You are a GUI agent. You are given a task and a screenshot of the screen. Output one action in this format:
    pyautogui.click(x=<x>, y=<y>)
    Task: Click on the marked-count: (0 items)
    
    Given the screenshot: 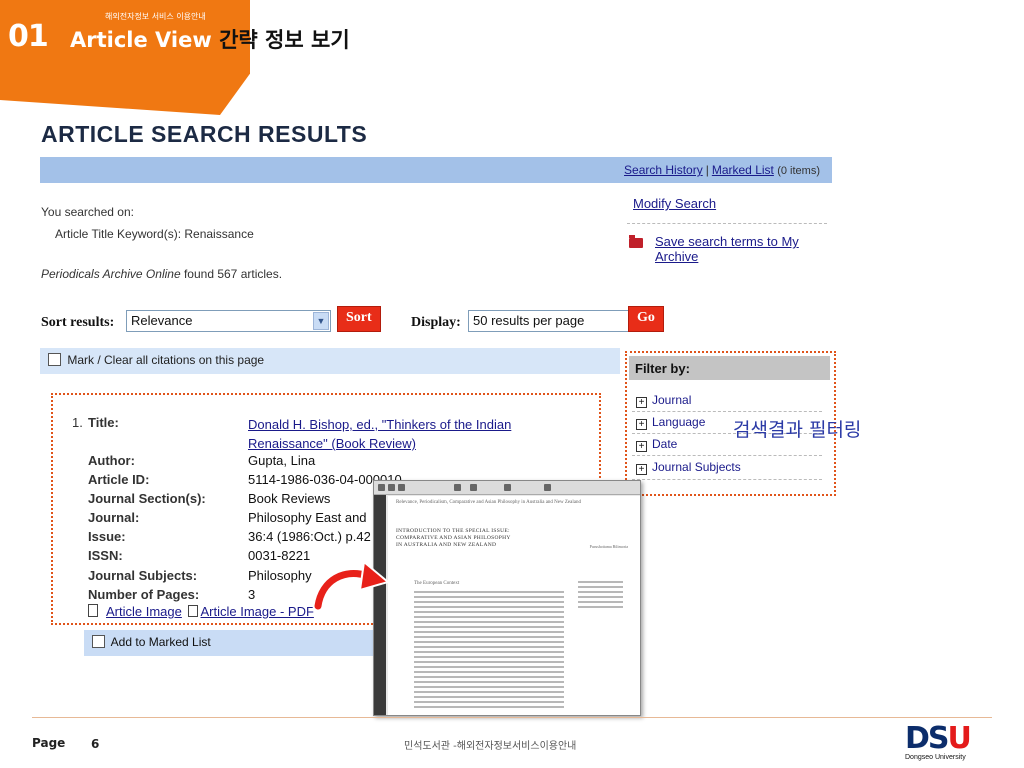 What is the action you would take?
    pyautogui.click(x=798, y=171)
    